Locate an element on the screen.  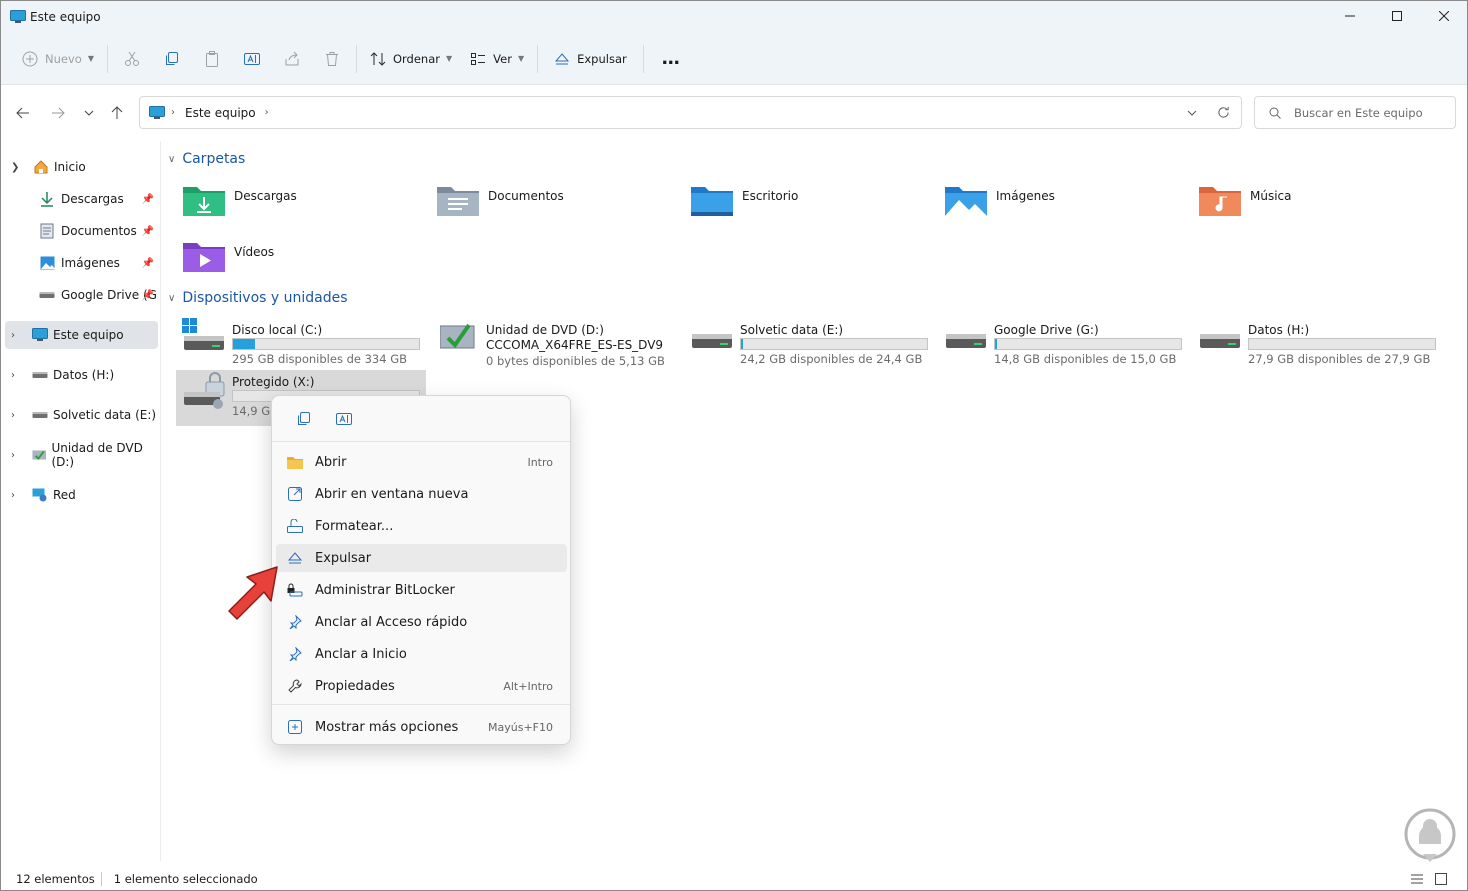
tiles-view-icon is located at coordinates (1441, 879).